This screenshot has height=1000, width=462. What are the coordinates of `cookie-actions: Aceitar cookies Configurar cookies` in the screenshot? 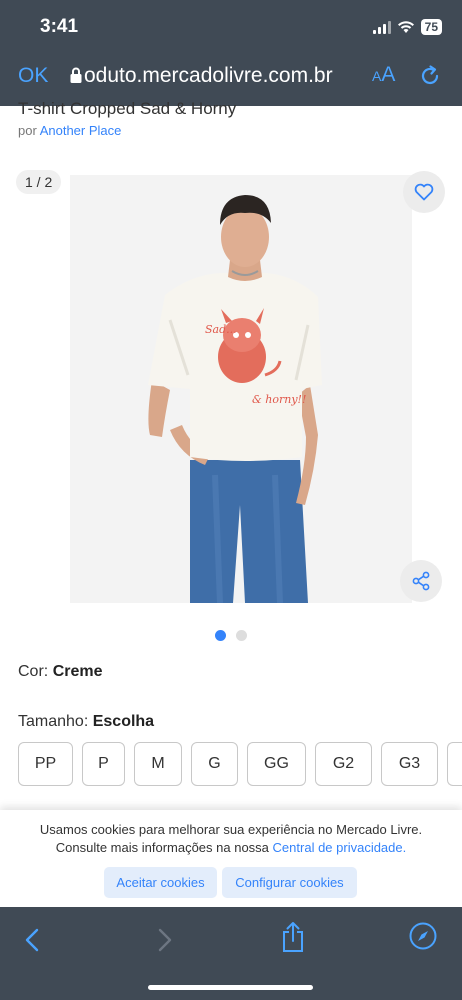 It's located at (230, 882).